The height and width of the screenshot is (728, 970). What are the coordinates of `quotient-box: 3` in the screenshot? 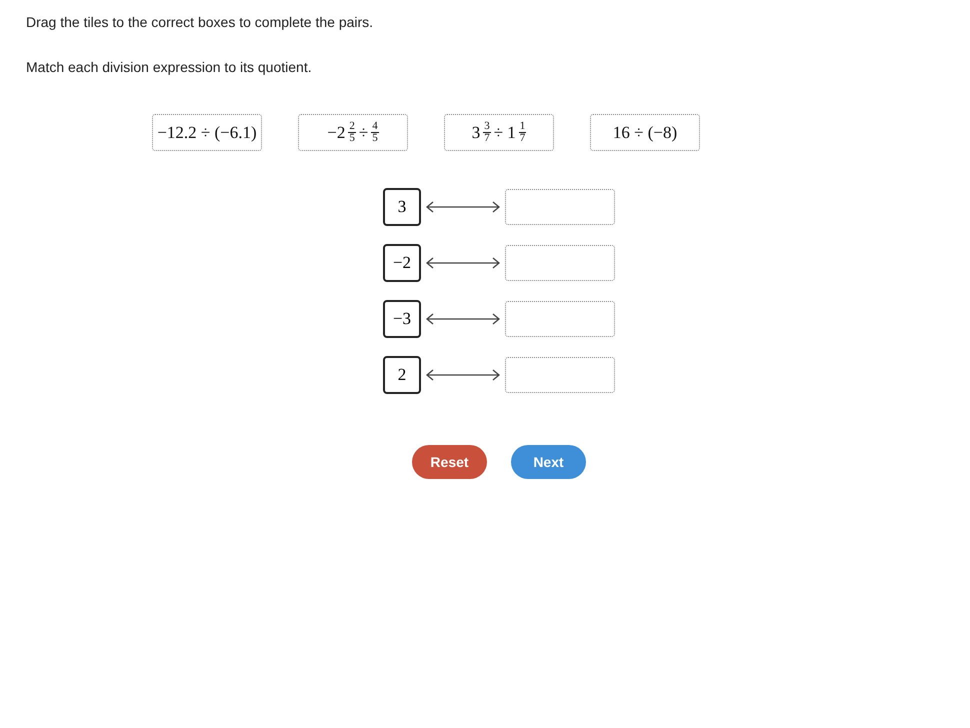 It's located at (402, 207).